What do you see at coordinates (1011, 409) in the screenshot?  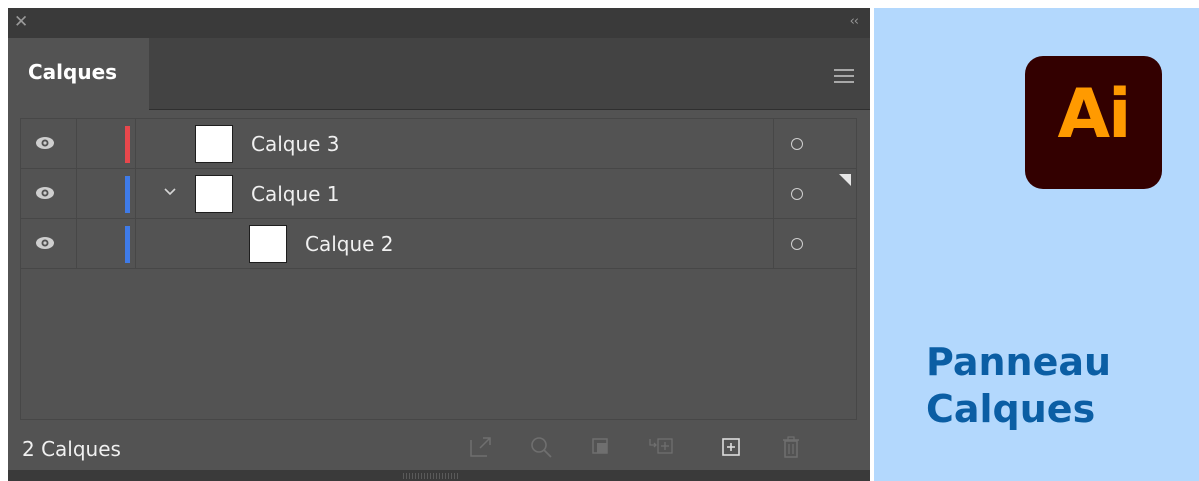 I see `promo-title-line2: Calques` at bounding box center [1011, 409].